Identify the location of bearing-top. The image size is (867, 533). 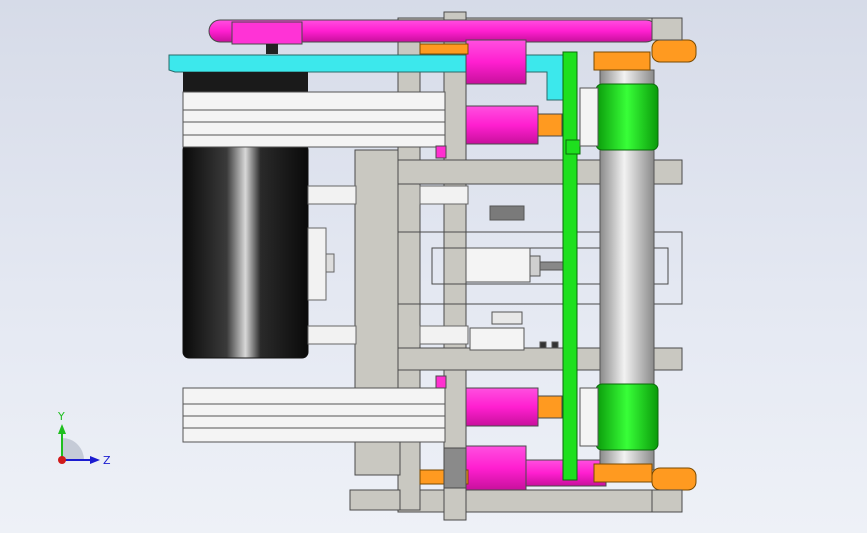
(589, 117).